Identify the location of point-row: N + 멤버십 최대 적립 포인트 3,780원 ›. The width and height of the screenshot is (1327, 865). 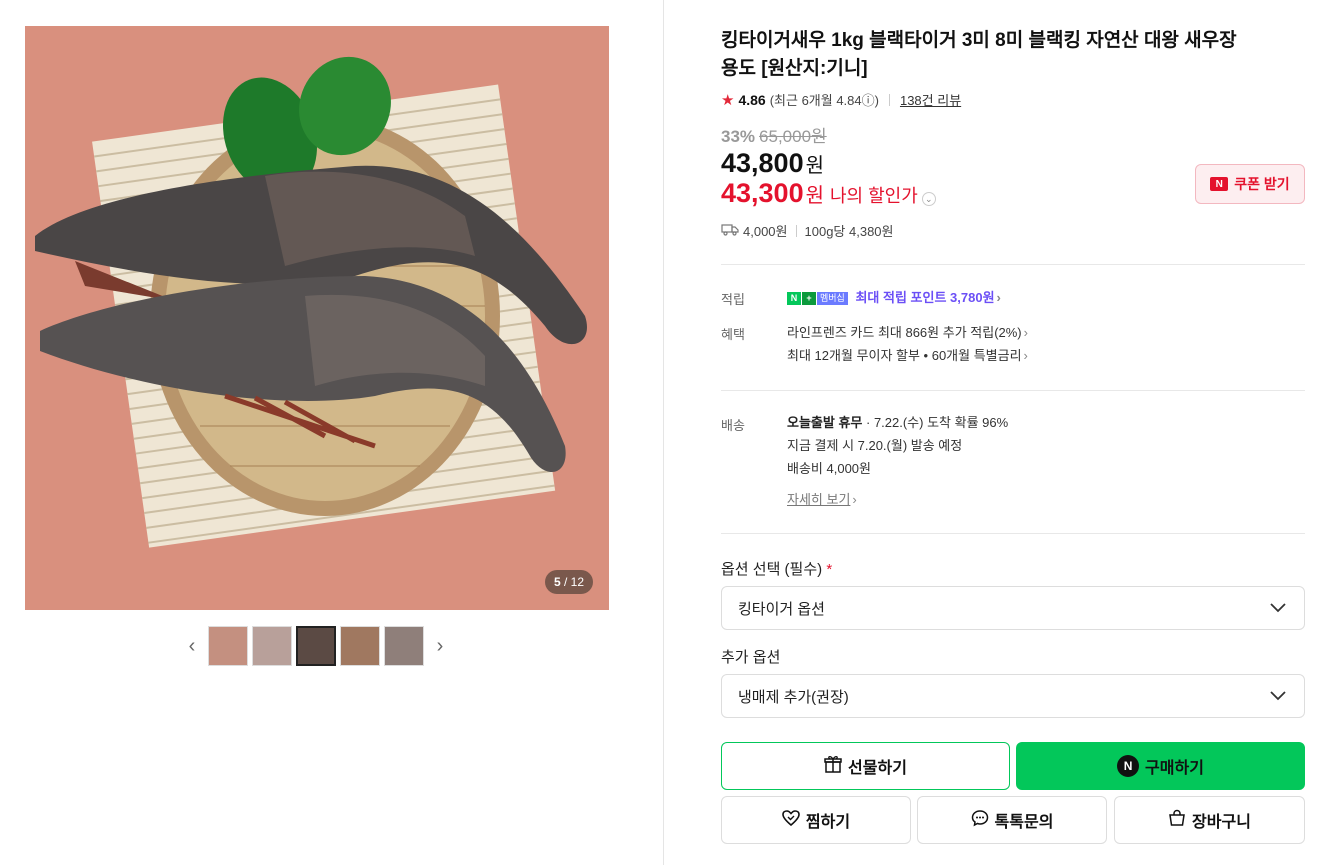
(894, 297).